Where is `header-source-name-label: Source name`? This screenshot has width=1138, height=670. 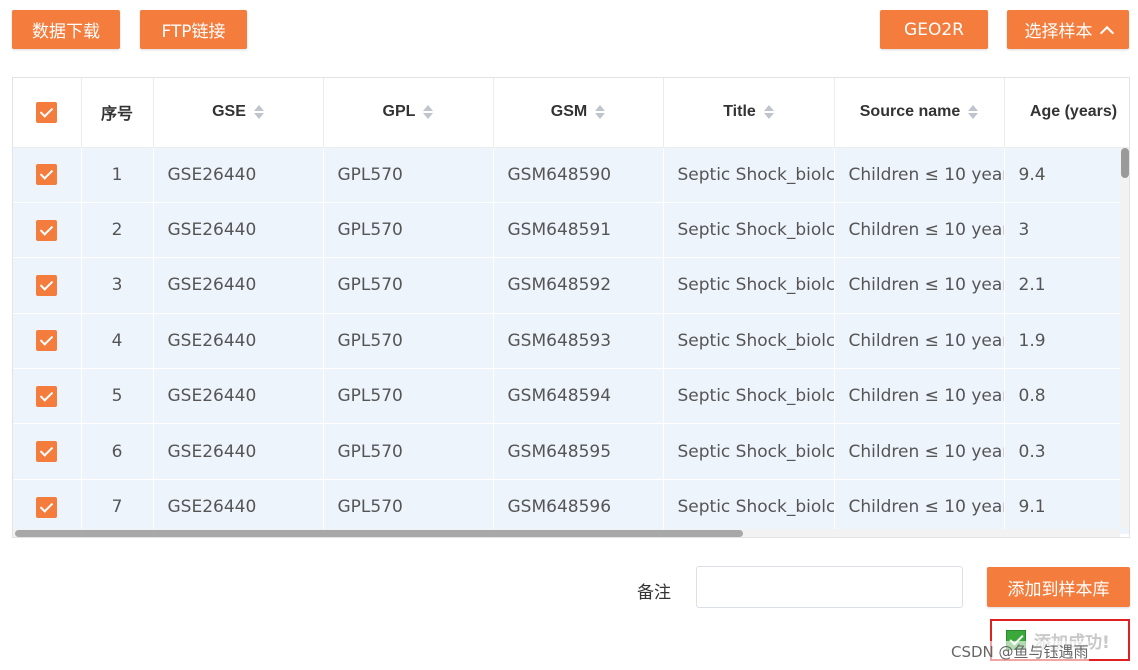
header-source-name-label: Source name is located at coordinates (910, 112).